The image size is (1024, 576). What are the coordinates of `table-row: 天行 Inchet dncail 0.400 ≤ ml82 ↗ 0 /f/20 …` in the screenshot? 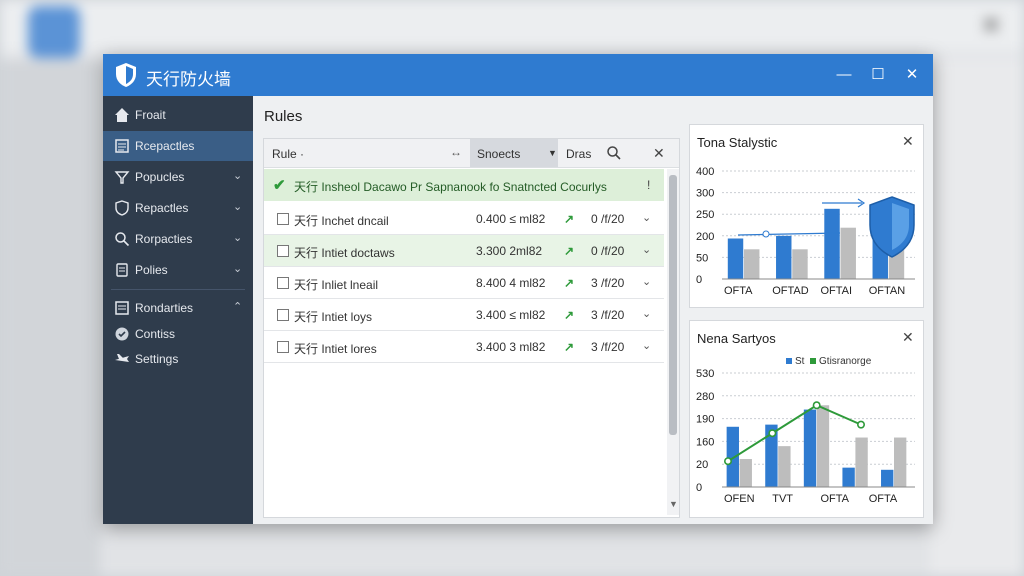 It's located at (464, 219).